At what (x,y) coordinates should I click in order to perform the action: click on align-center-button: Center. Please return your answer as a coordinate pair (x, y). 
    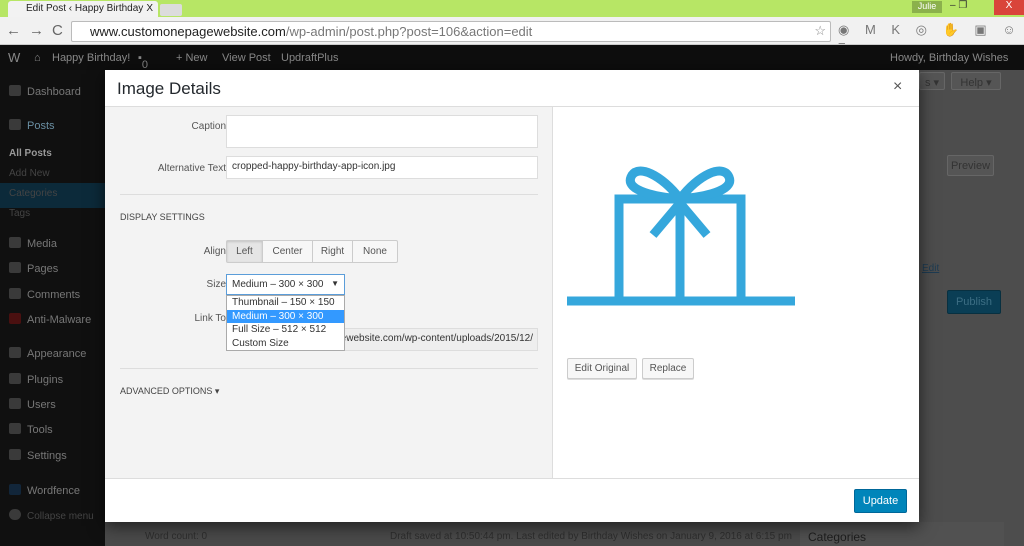
    Looking at the image, I should click on (288, 251).